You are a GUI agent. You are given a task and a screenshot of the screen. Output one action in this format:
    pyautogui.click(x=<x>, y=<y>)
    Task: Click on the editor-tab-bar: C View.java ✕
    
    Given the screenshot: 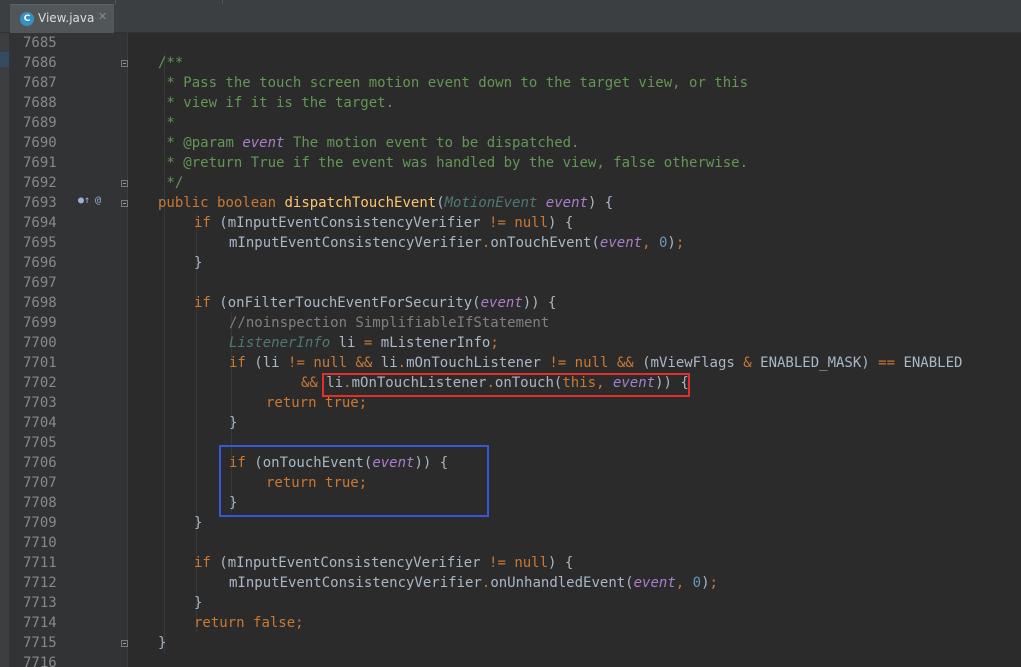 What is the action you would take?
    pyautogui.click(x=510, y=16)
    